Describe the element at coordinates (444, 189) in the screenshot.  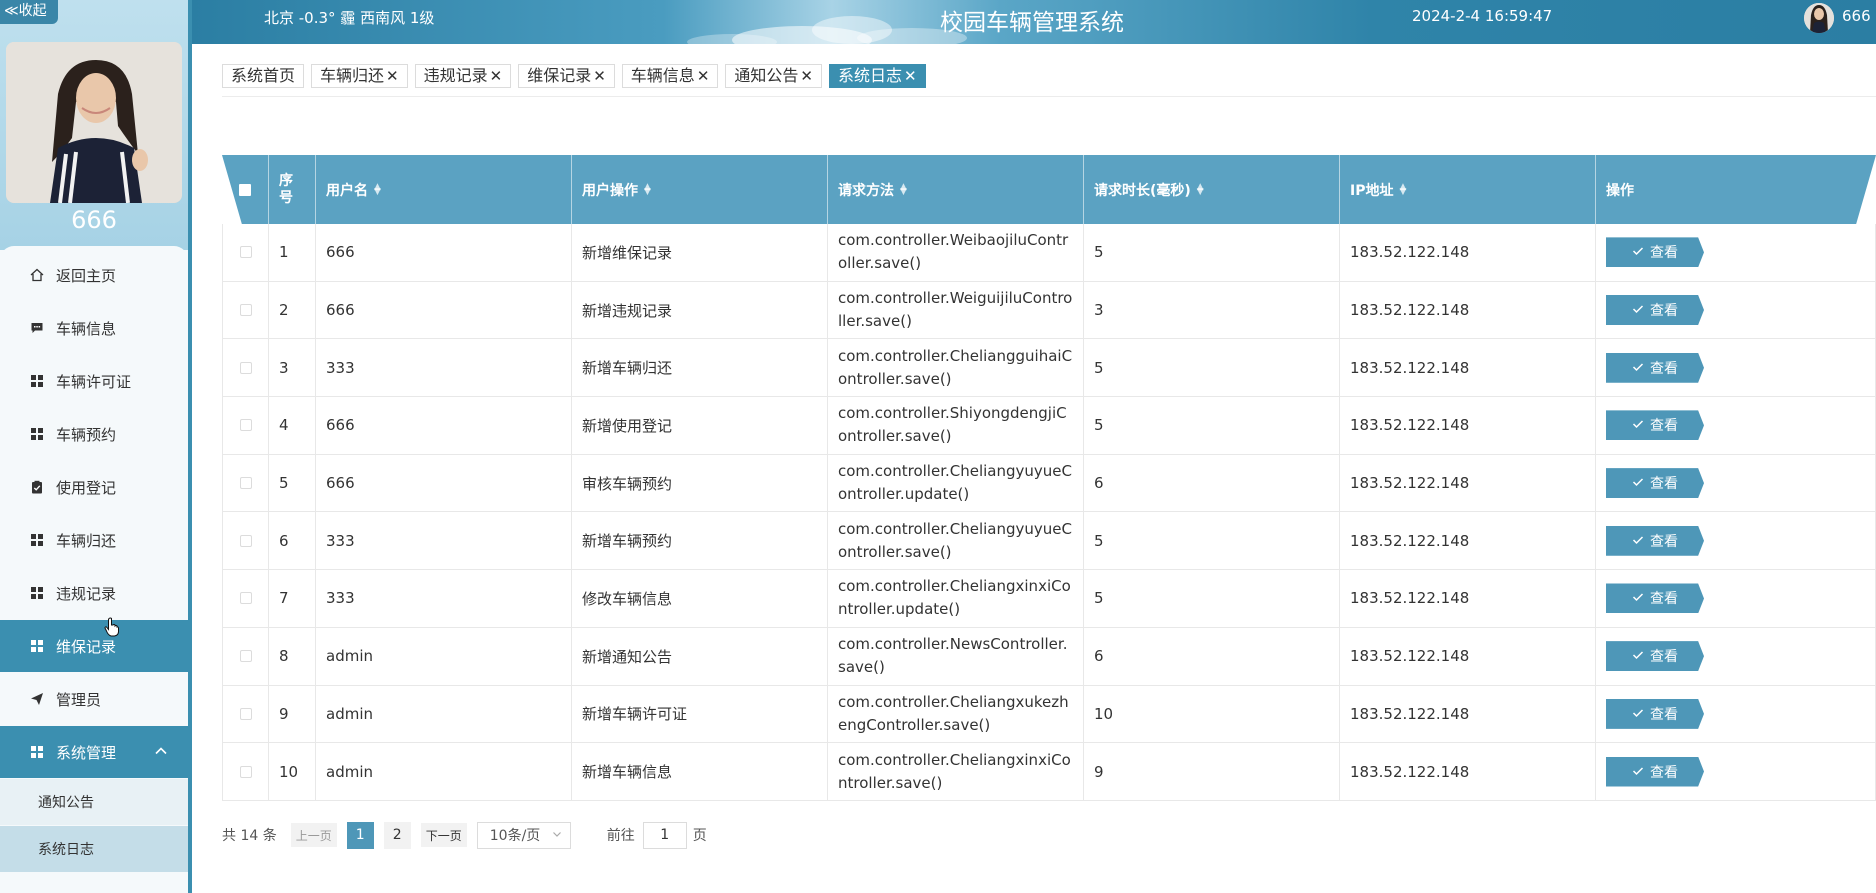
I see `header-username: 用户名 ▲ ▼` at that location.